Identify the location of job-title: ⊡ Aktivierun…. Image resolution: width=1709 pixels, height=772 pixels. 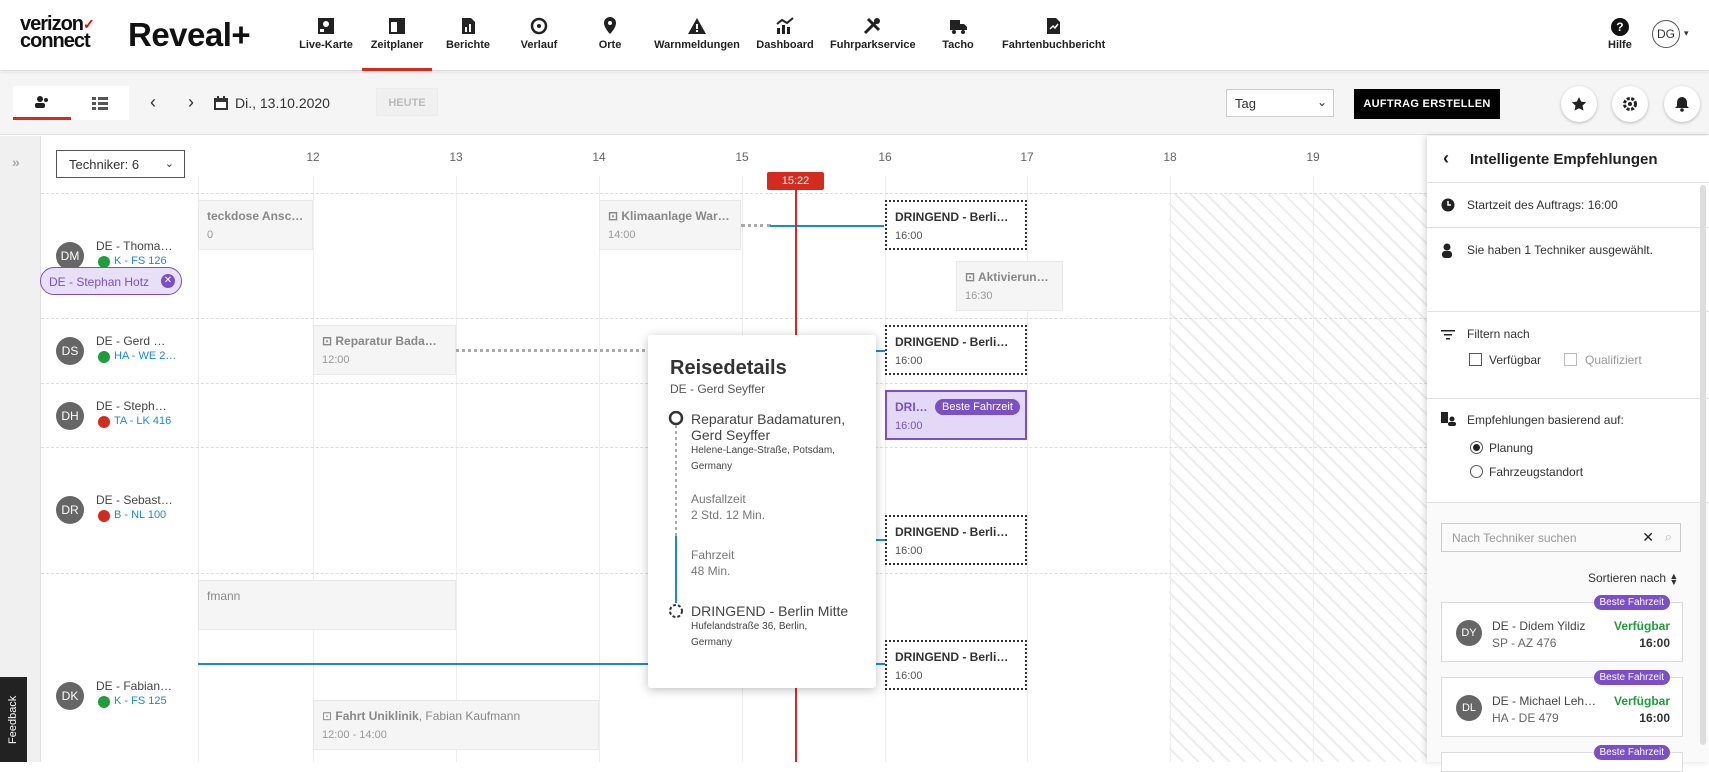
(1007, 277).